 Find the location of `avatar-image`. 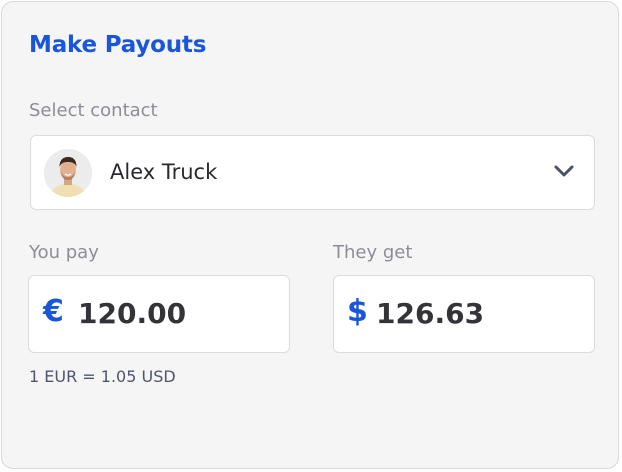

avatar-image is located at coordinates (68, 173).